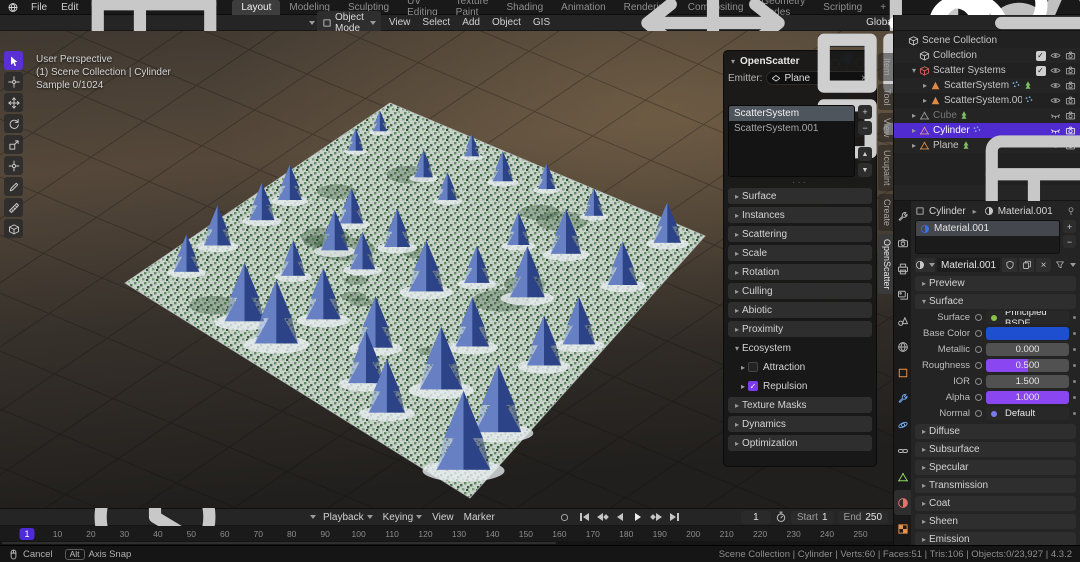 Image resolution: width=1080 pixels, height=562 pixels. I want to click on remove-slot-button: −, so click(1069, 241).